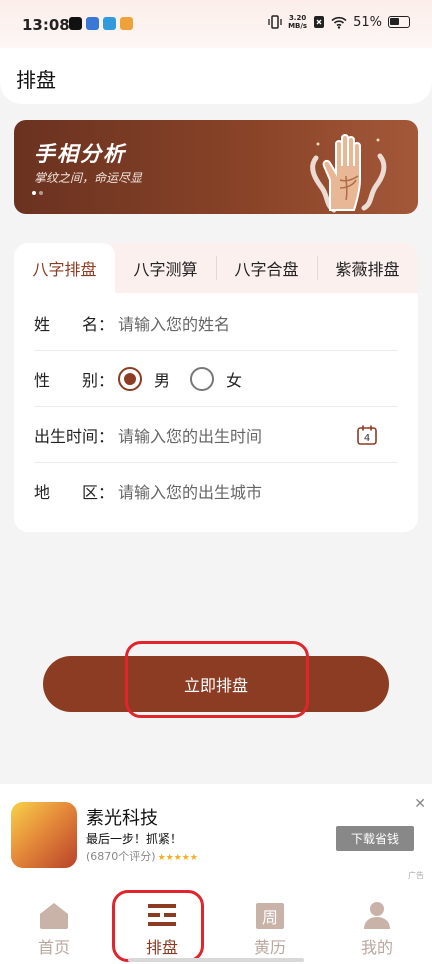  Describe the element at coordinates (234, 380) in the screenshot. I see `gender-female-label: 女` at that location.